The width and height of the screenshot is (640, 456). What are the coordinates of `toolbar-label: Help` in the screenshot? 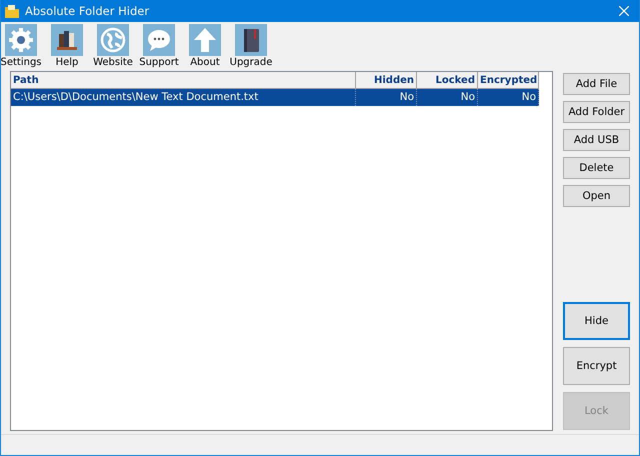 It's located at (67, 62).